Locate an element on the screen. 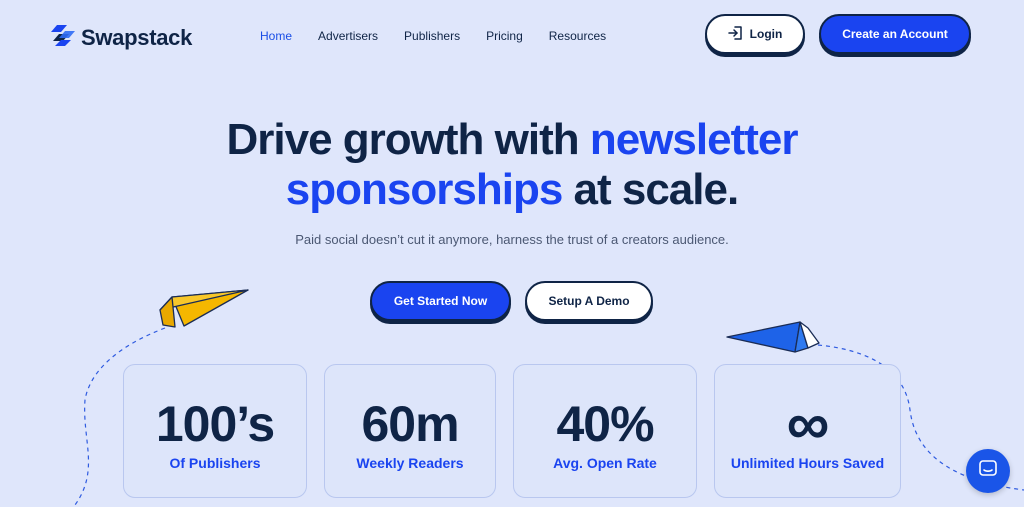 Image resolution: width=1024 pixels, height=507 pixels. swapstack-logo-icon is located at coordinates (63, 37).